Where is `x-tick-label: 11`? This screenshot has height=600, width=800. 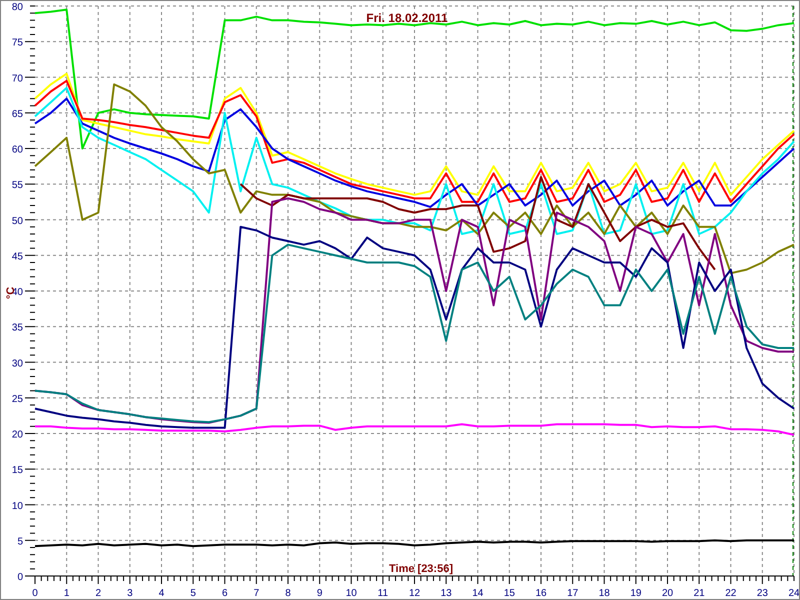
x-tick-label: 11 is located at coordinates (383, 593).